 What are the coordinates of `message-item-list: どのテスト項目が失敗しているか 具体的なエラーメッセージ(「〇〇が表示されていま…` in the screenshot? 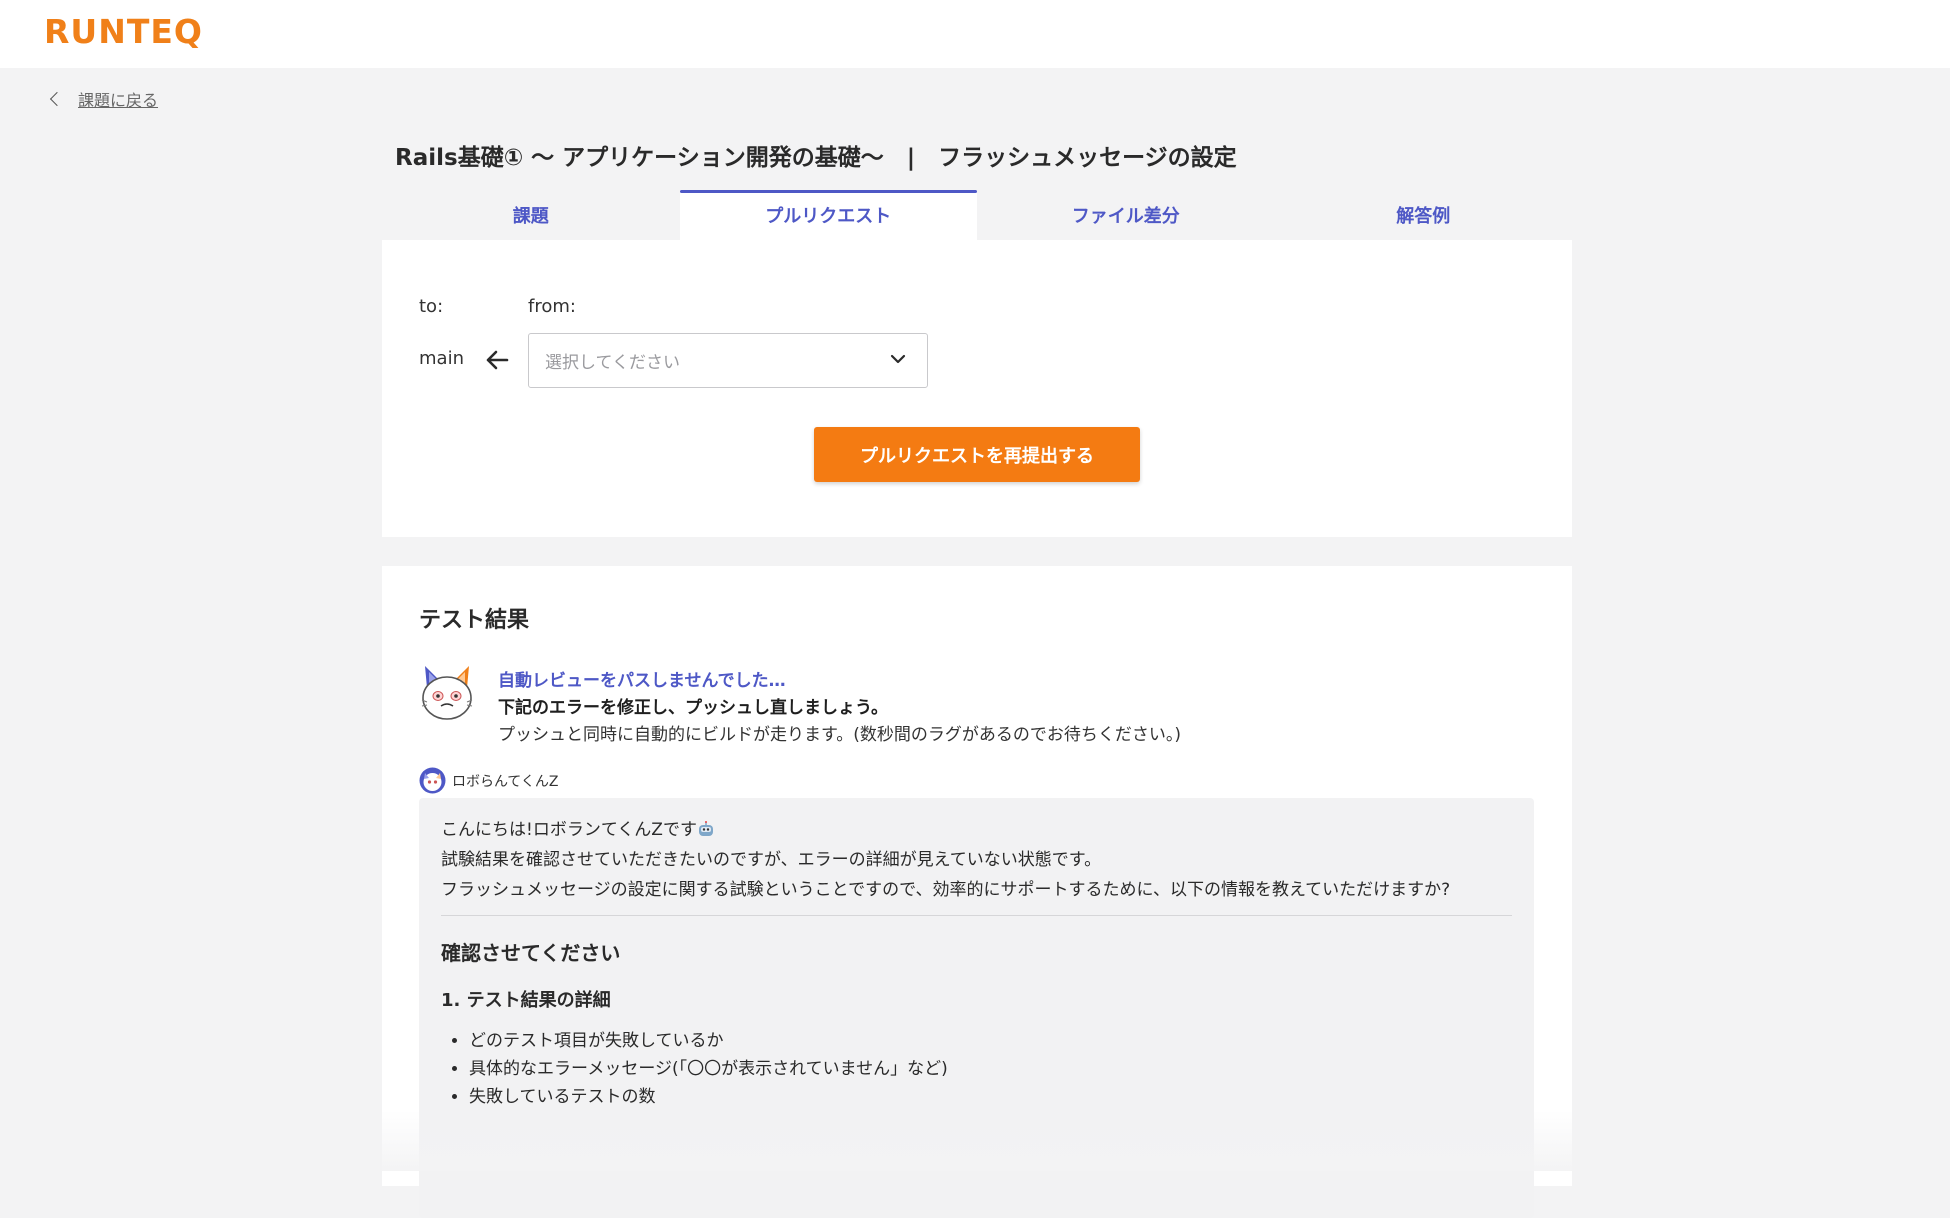 It's located at (976, 1069).